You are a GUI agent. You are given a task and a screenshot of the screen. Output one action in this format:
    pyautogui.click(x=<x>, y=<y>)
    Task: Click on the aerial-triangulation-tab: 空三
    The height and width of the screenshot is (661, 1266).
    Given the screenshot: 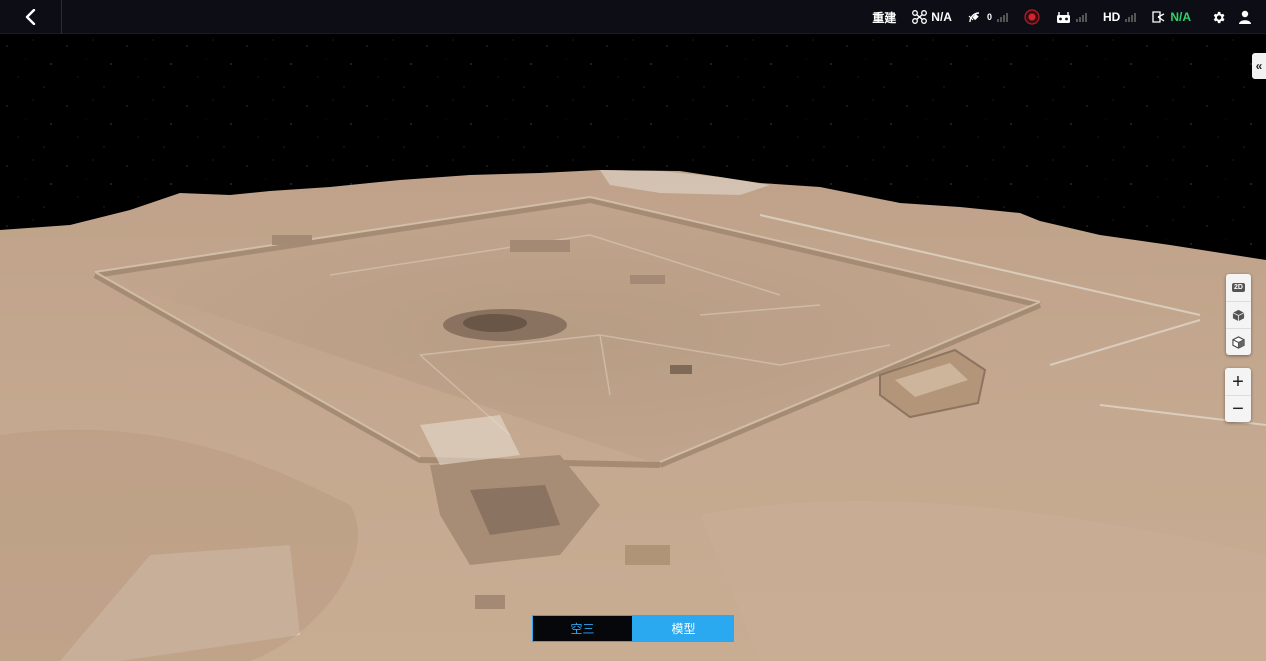 What is the action you would take?
    pyautogui.click(x=582, y=628)
    